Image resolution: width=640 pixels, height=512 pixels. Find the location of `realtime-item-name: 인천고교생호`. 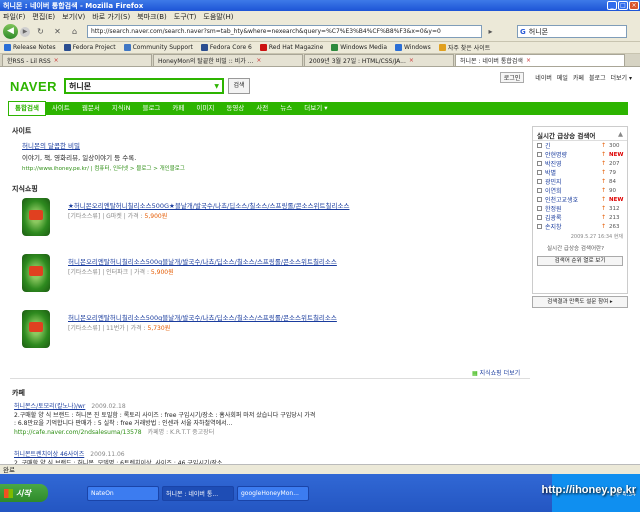

realtime-item-name: 인천고교생호 is located at coordinates (573, 199).